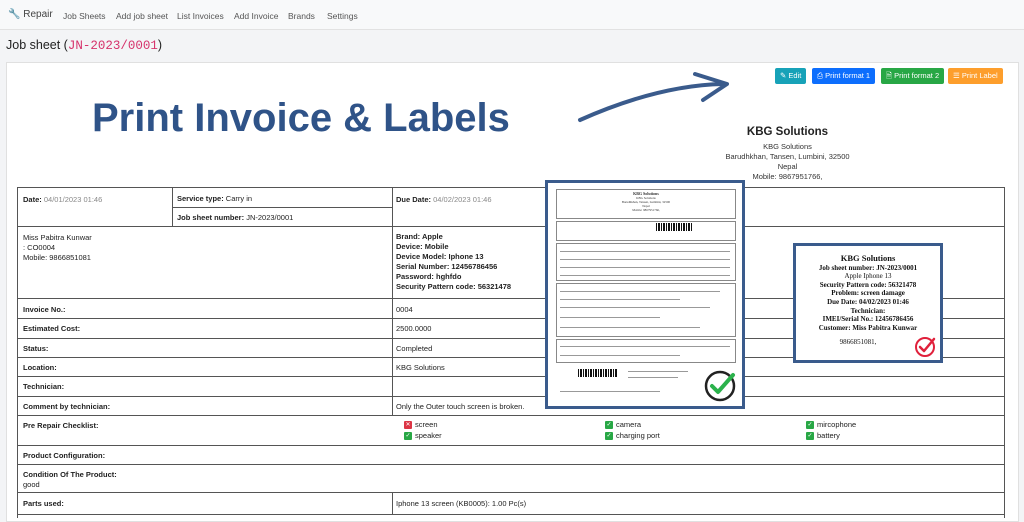 The image size is (1024, 522). Describe the element at coordinates (975, 76) in the screenshot. I see `print-label-button: ☰ Print Label` at that location.